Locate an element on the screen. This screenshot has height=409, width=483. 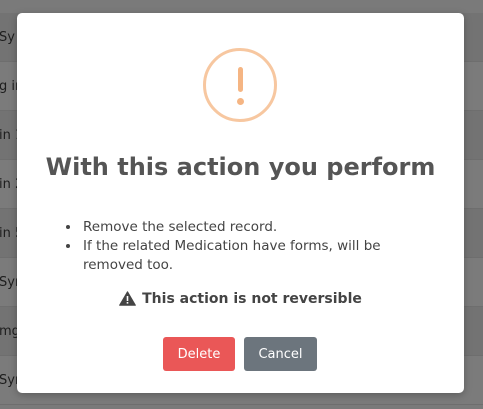
delete-button: Delete is located at coordinates (199, 354).